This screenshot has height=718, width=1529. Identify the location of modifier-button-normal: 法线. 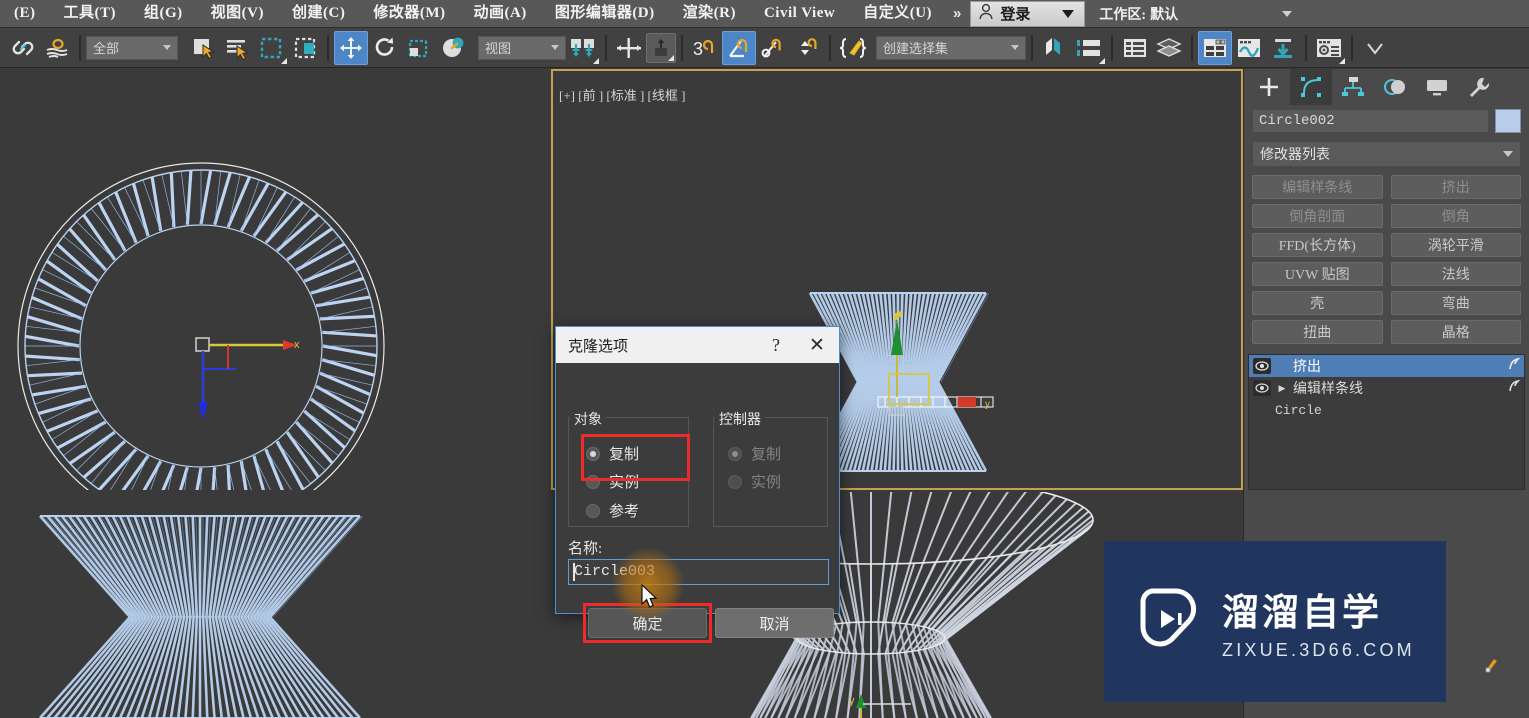
(1455, 274).